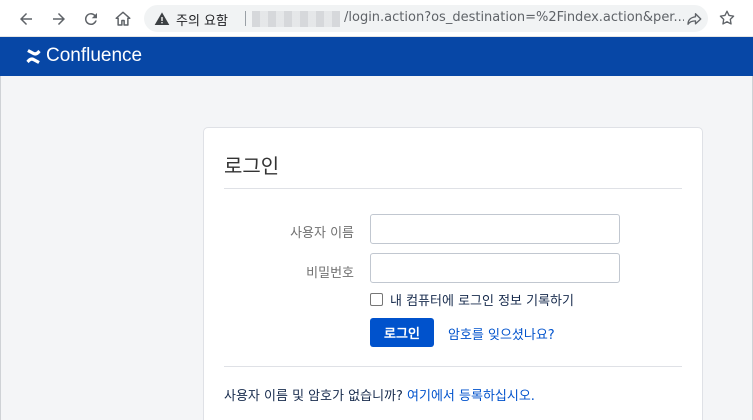 This screenshot has height=420, width=753. What do you see at coordinates (252, 166) in the screenshot?
I see `login-title: 로그인` at bounding box center [252, 166].